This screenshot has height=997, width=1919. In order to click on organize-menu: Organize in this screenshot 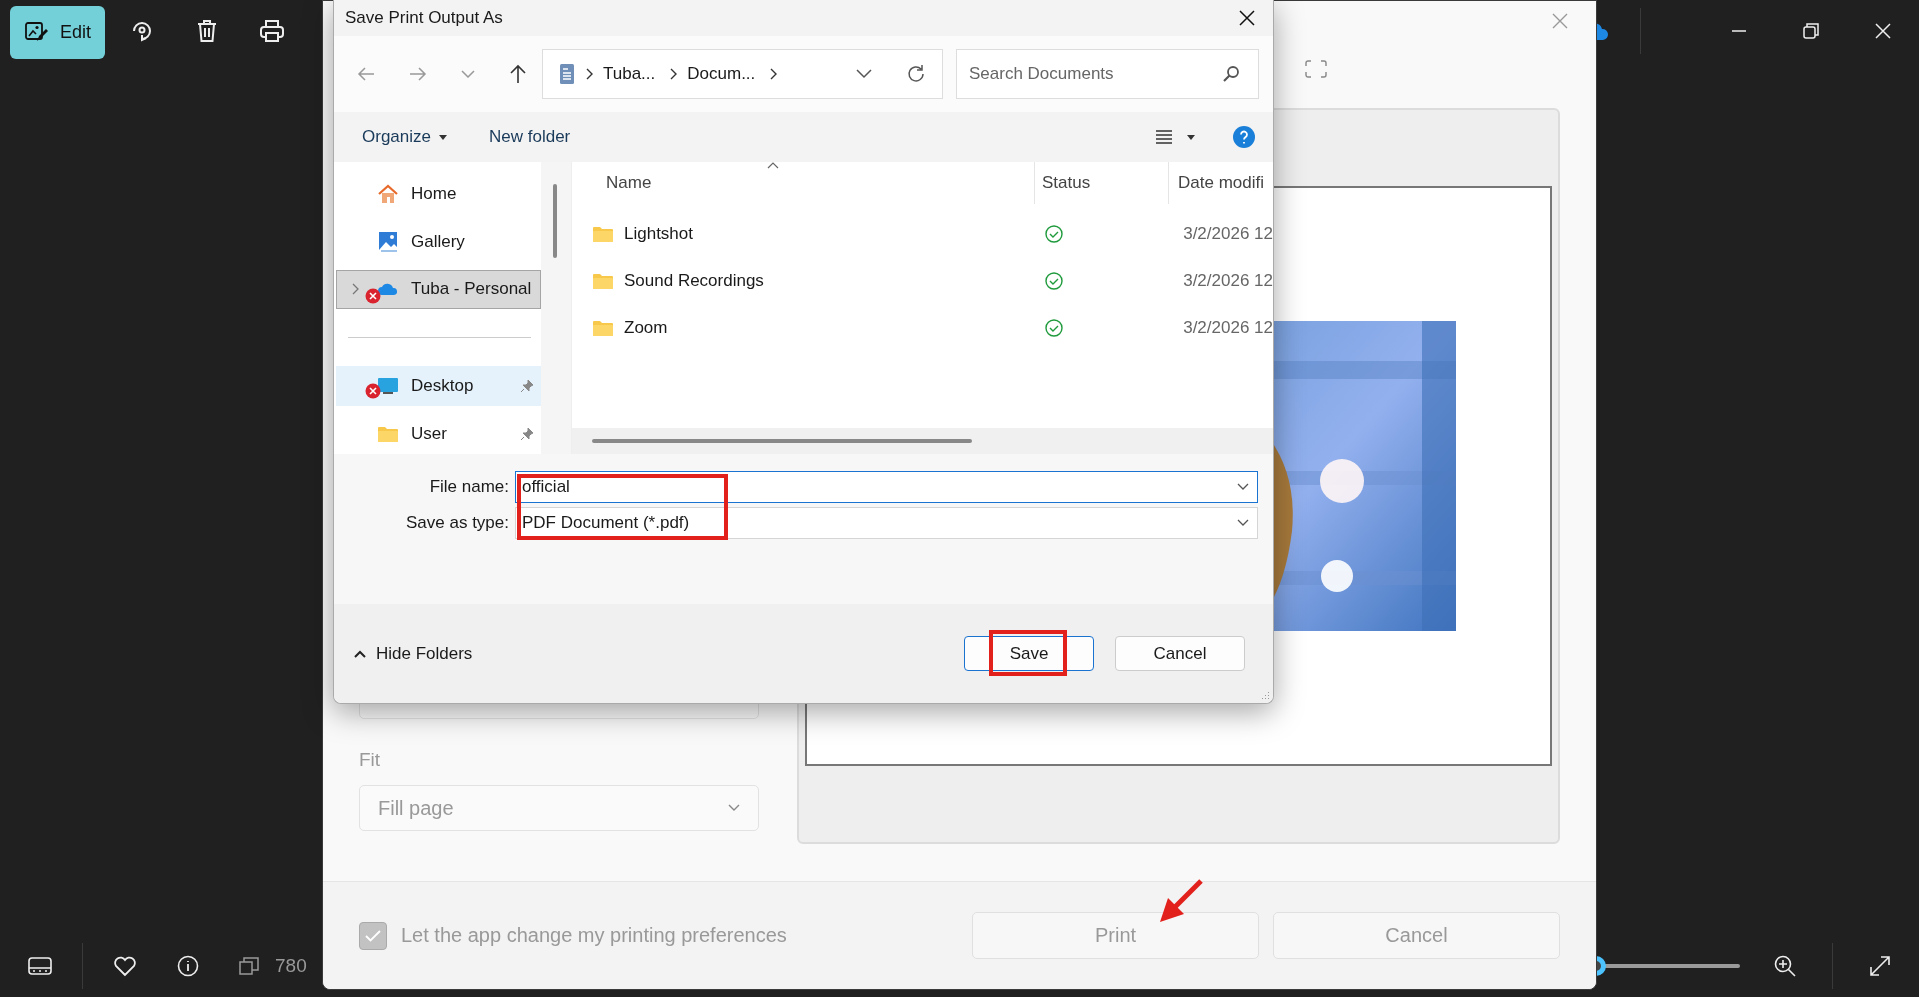, I will do `click(404, 137)`.